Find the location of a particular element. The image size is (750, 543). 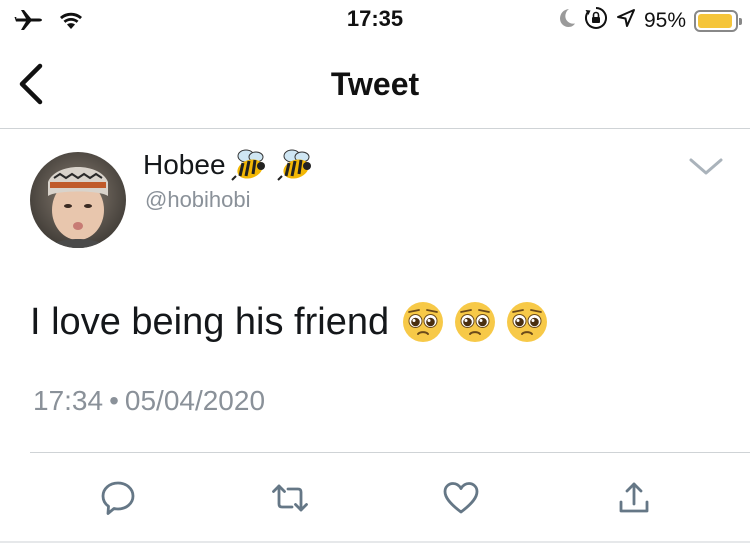

display-name-row: Hobee is located at coordinates (228, 165).